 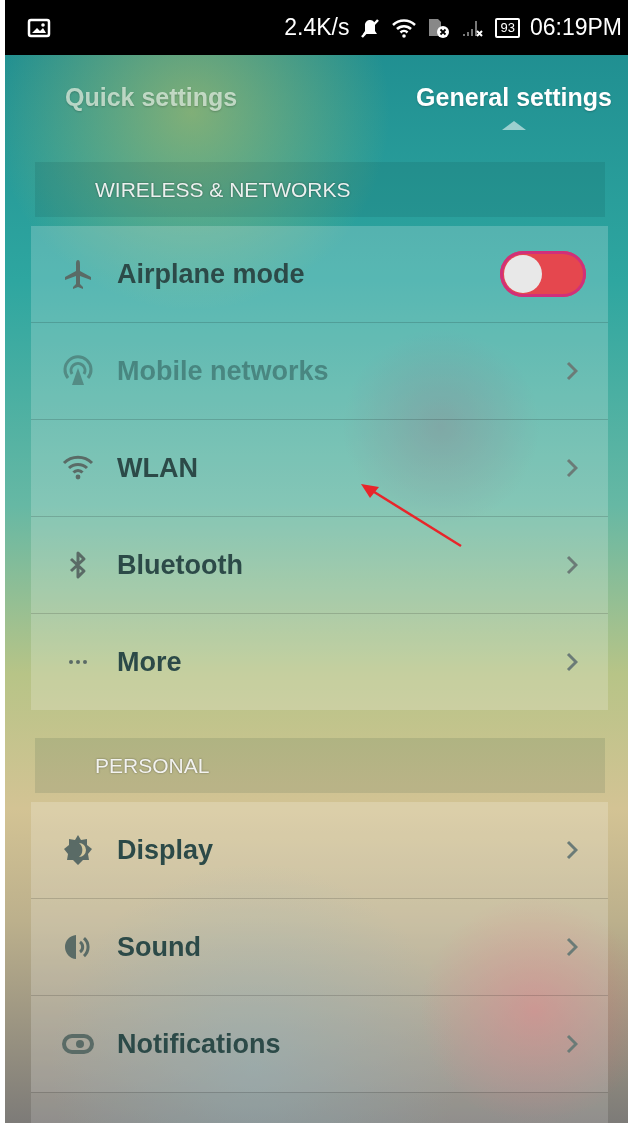 What do you see at coordinates (165, 850) in the screenshot?
I see `setting-label: Display` at bounding box center [165, 850].